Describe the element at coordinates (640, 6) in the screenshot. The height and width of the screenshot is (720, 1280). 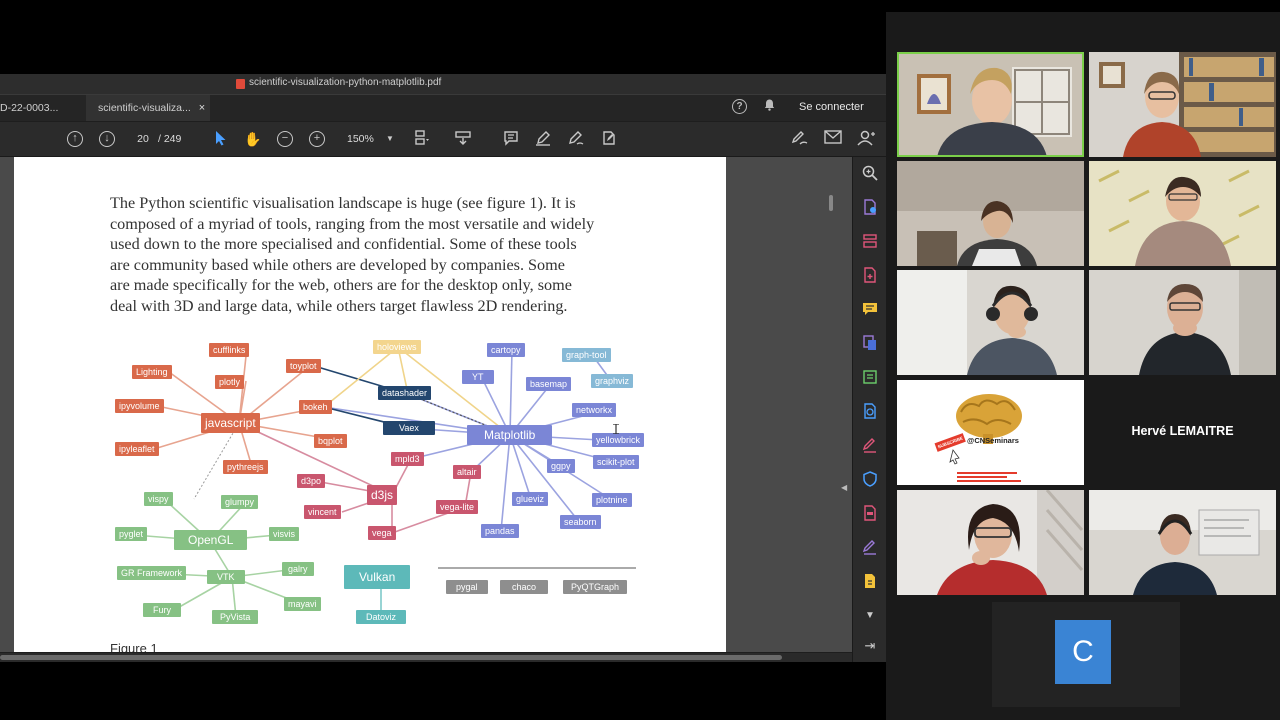
I see `top-band` at that location.